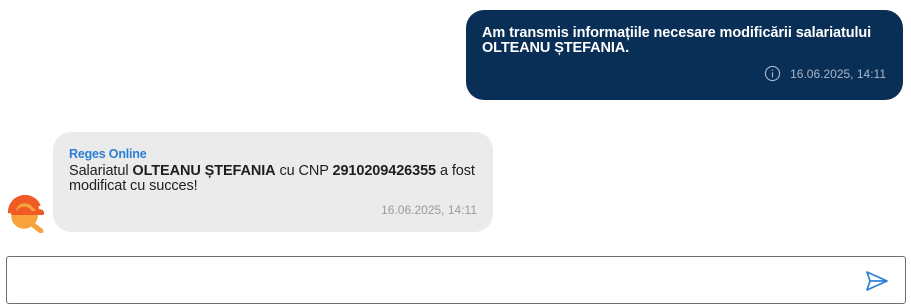 The image size is (911, 308). What do you see at coordinates (437, 280) in the screenshot?
I see `message-input` at bounding box center [437, 280].